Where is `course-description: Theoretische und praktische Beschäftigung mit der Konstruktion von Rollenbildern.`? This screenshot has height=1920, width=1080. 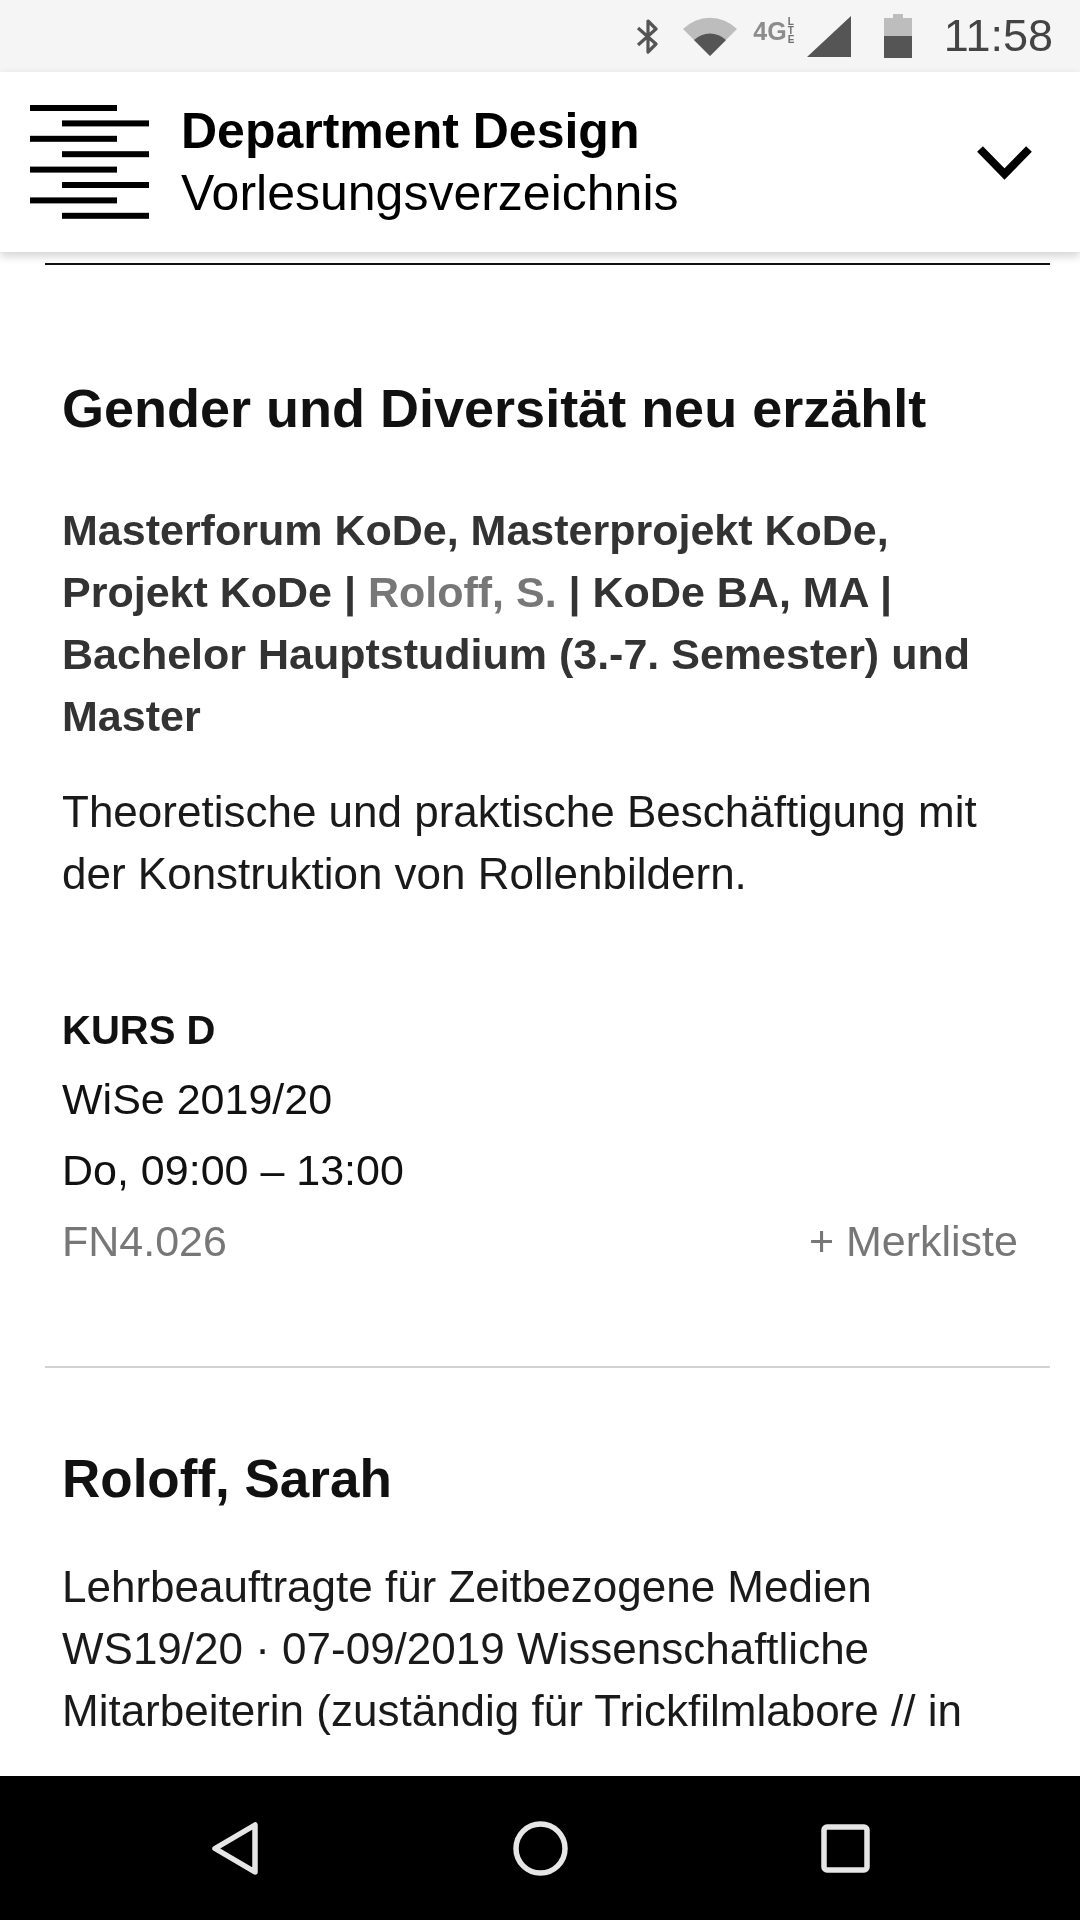
course-description: Theoretische und praktische Beschäftigung mit der Konstruktion von Rollenbildern. is located at coordinates (520, 843).